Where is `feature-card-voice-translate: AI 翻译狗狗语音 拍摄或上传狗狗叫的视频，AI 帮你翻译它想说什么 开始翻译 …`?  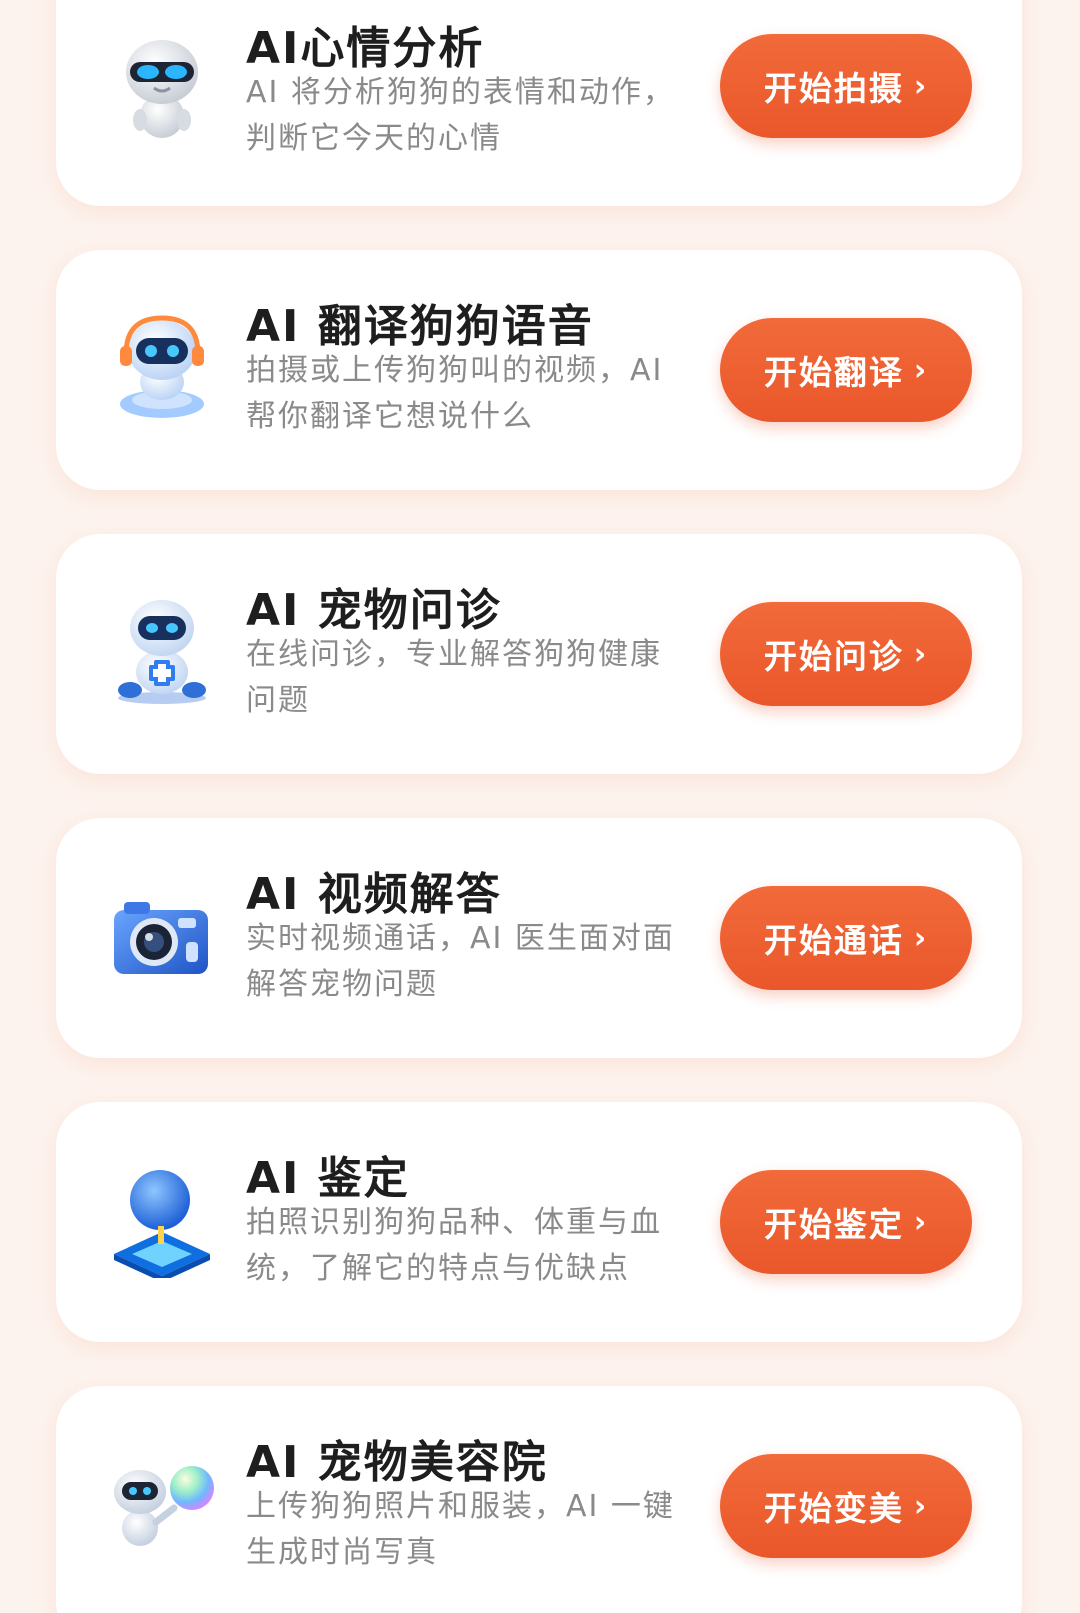 feature-card-voice-translate: AI 翻译狗狗语音 拍摄或上传狗狗叫的视频，AI 帮你翻译它想说什么 开始翻译 … is located at coordinates (539, 370).